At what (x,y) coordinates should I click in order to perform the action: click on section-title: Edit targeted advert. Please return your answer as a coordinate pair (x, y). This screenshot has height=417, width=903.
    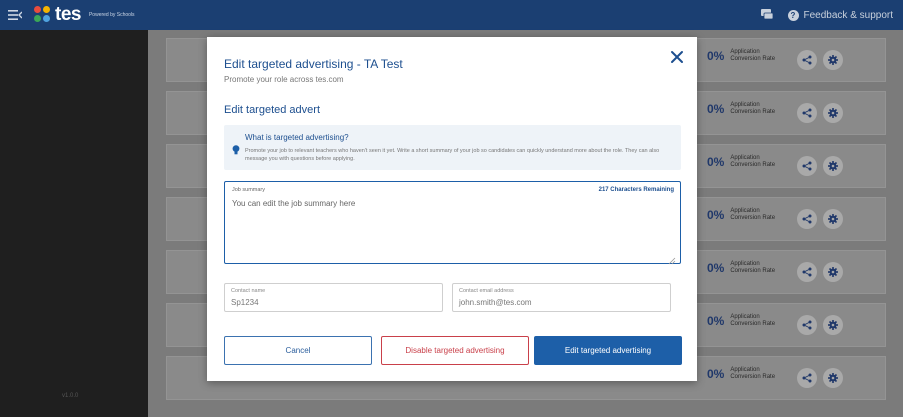
    Looking at the image, I should click on (272, 110).